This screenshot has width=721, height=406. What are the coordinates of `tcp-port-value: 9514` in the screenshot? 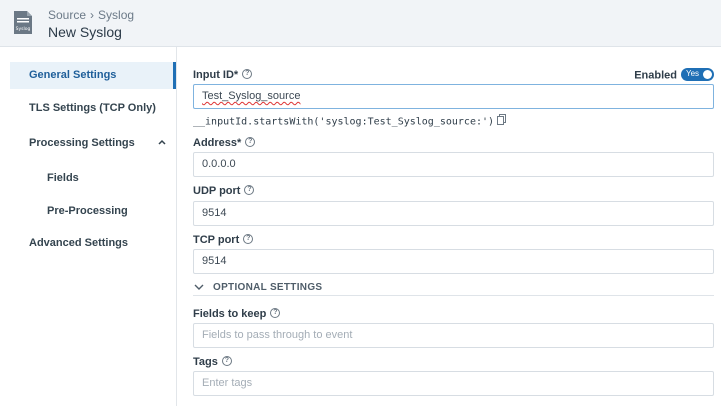 It's located at (214, 261).